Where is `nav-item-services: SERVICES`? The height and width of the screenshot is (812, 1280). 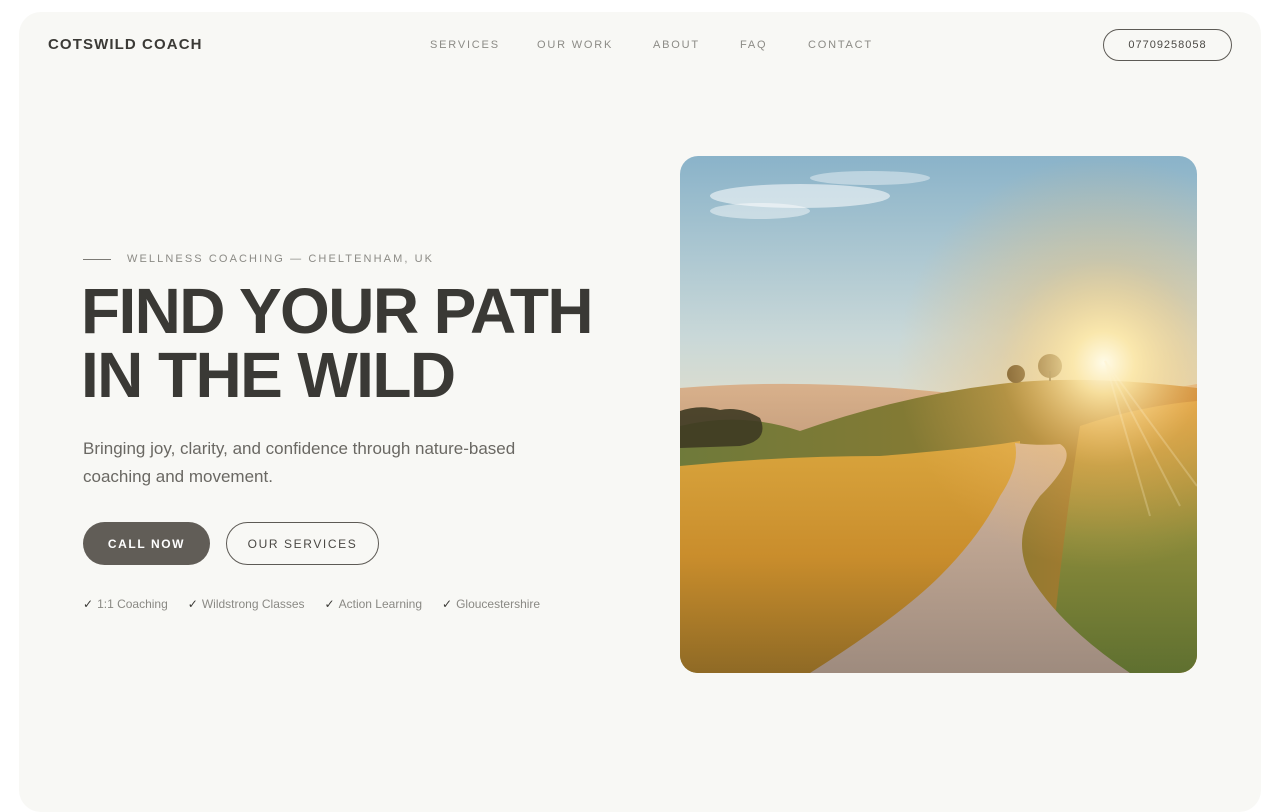
nav-item-services: SERVICES is located at coordinates (465, 45).